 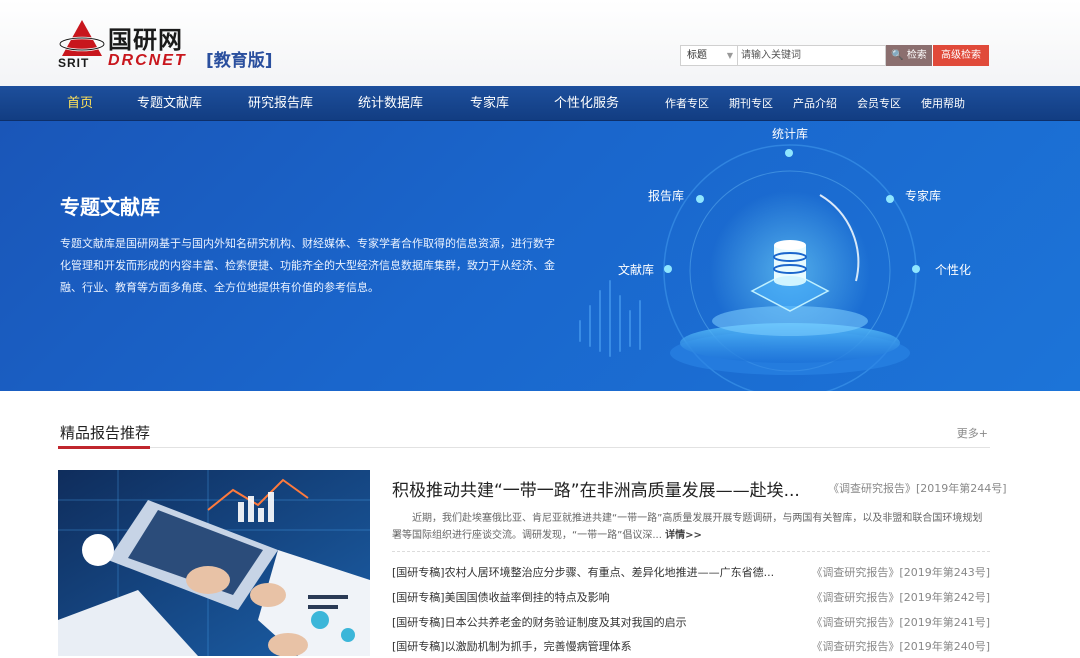 I want to click on report-source: 《调查研究报告》[2019年第241号], so click(x=900, y=622).